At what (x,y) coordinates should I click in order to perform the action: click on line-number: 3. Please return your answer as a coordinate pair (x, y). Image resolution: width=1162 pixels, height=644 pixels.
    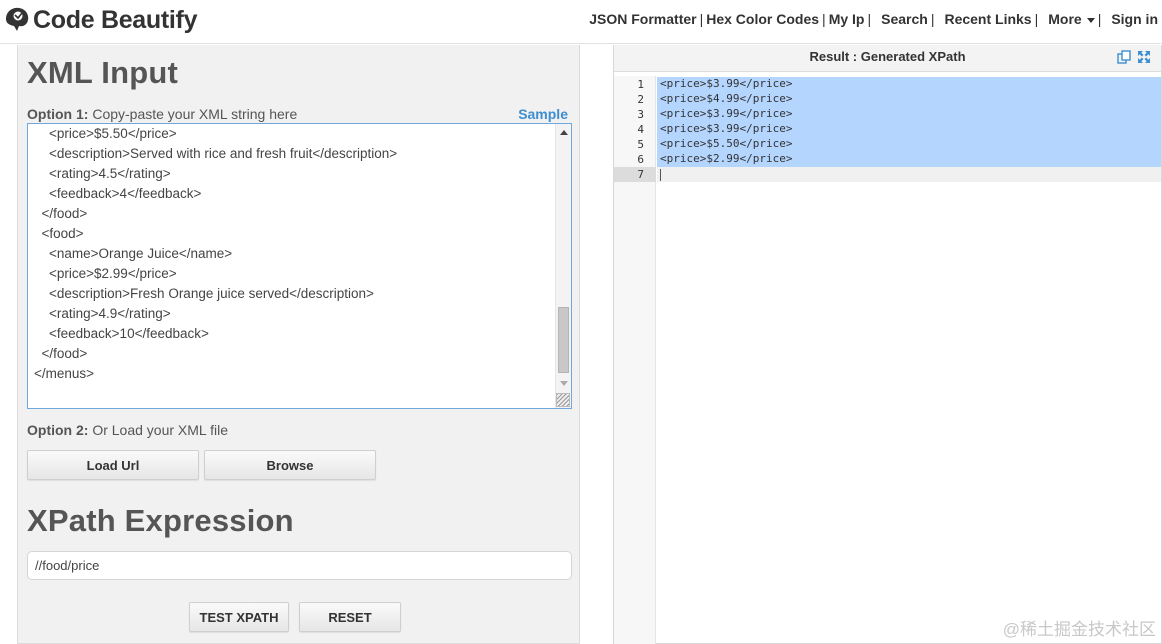
    Looking at the image, I should click on (640, 114).